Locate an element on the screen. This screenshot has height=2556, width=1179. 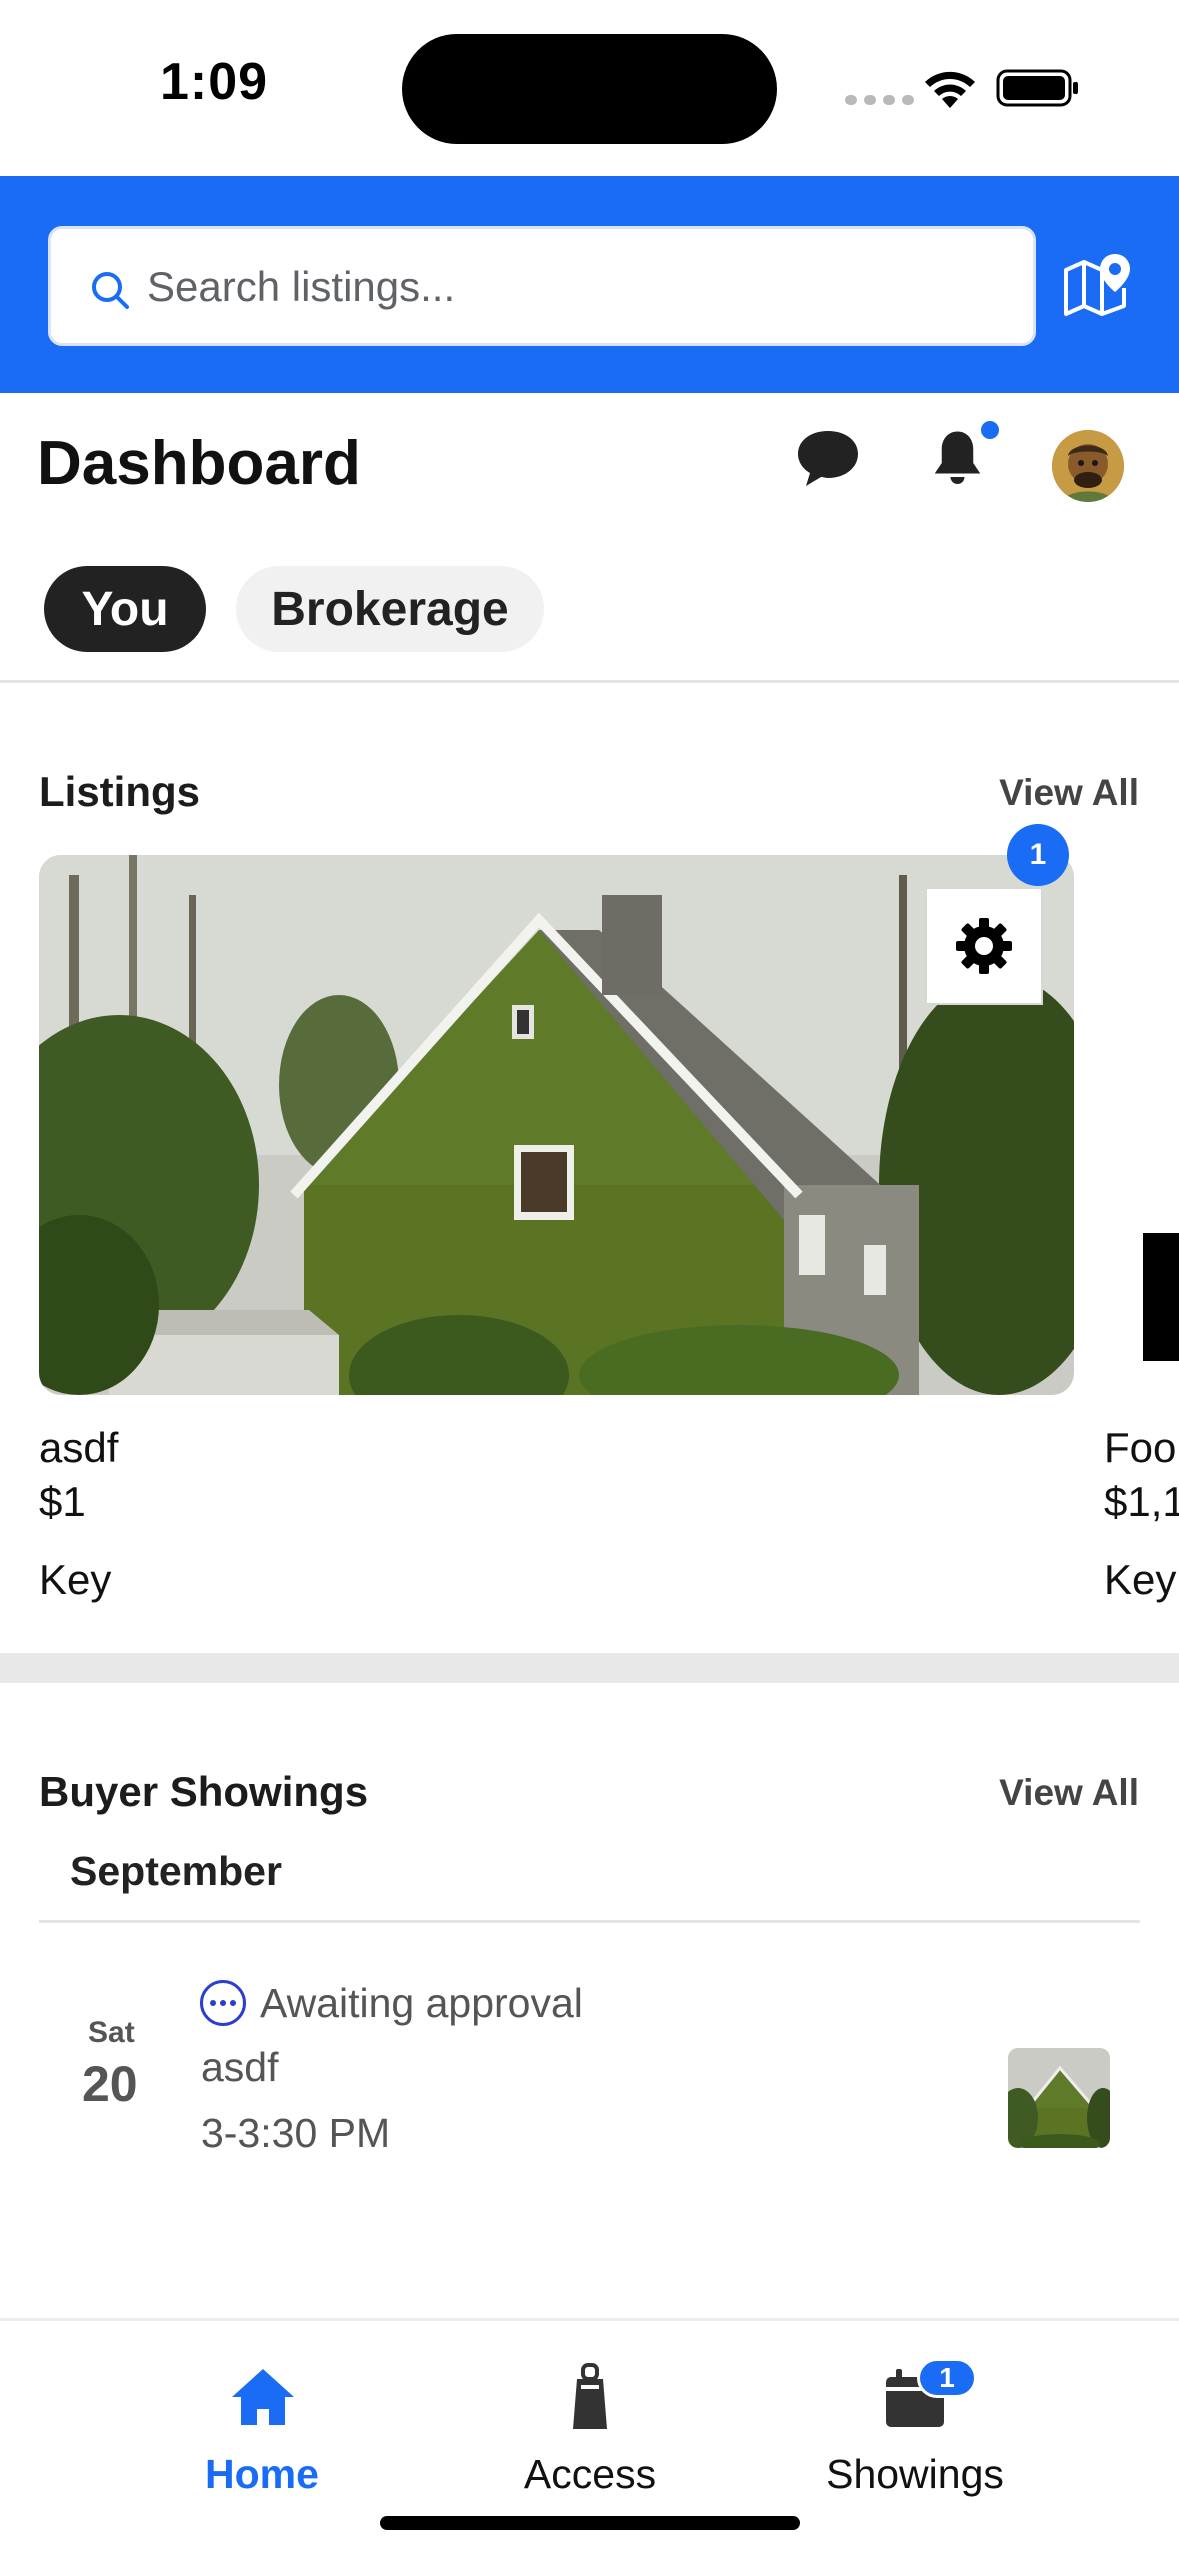
tab-showings: Showings is located at coordinates (915, 2421).